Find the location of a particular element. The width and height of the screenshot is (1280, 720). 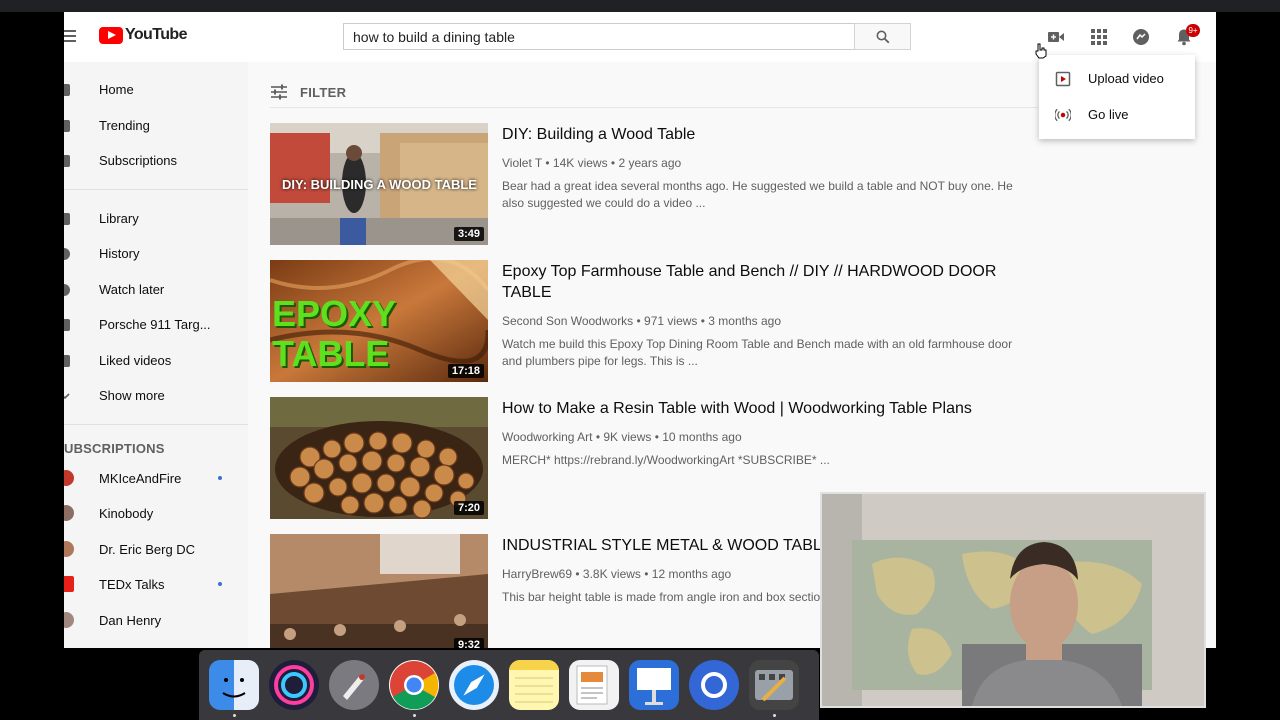

safari-icon is located at coordinates (474, 685).